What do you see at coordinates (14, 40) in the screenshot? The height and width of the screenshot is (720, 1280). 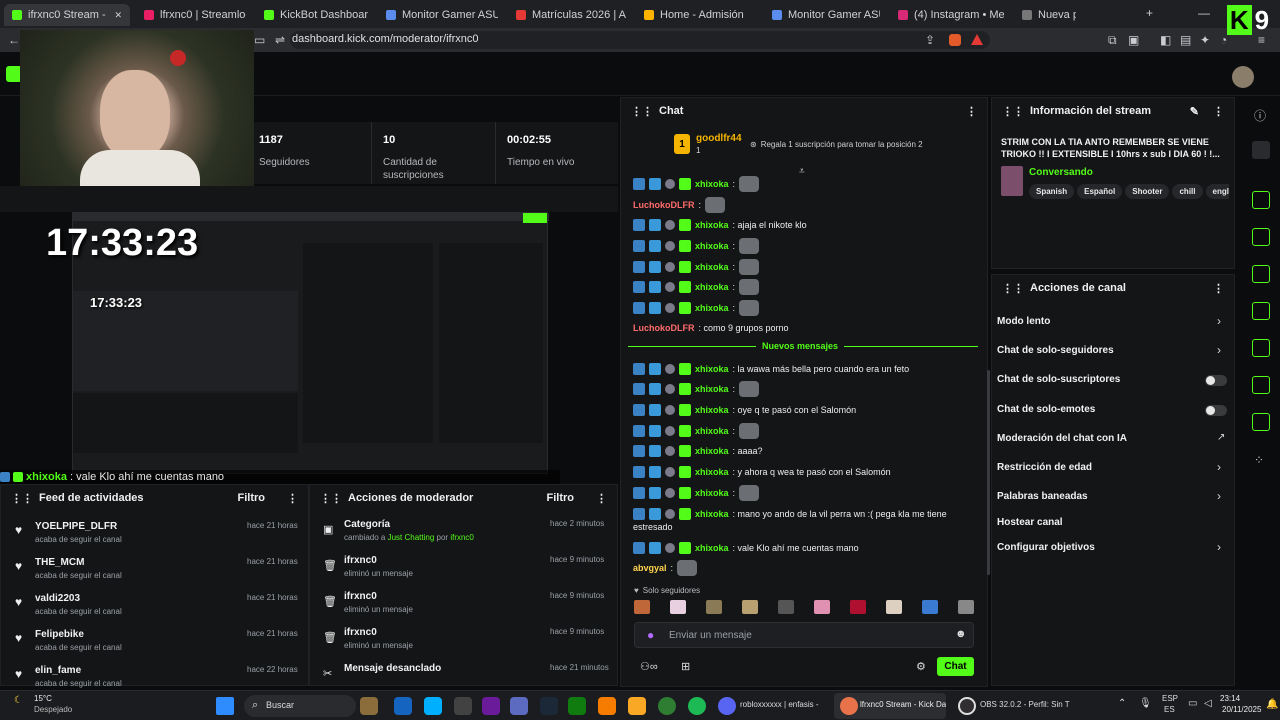 I see `back-icon: ←` at bounding box center [14, 40].